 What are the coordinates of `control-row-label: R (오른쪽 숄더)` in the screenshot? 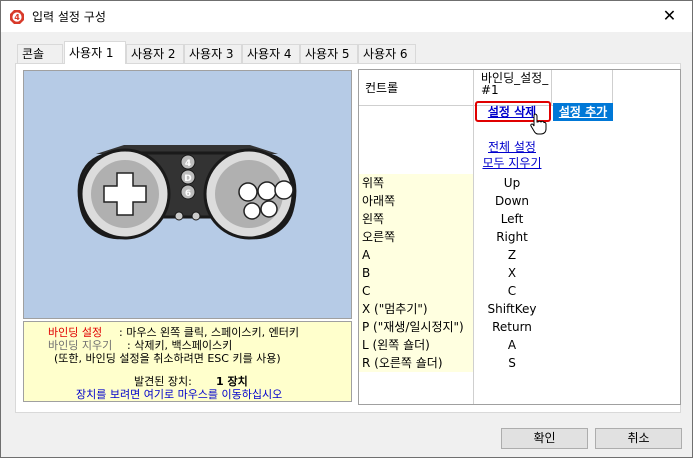 It's located at (416, 363).